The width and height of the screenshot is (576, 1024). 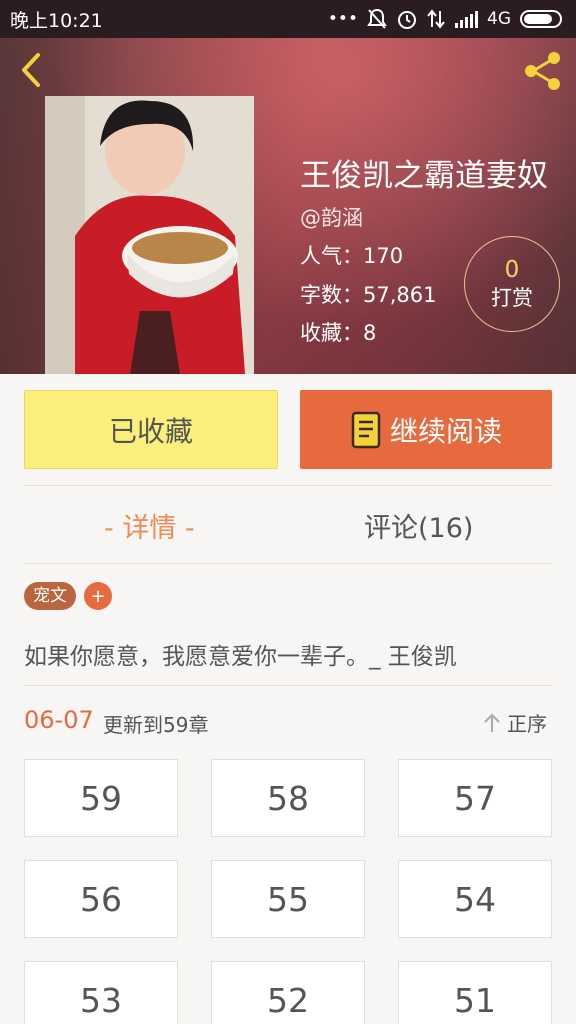 I want to click on tip-button: 0 打赏, so click(x=512, y=284).